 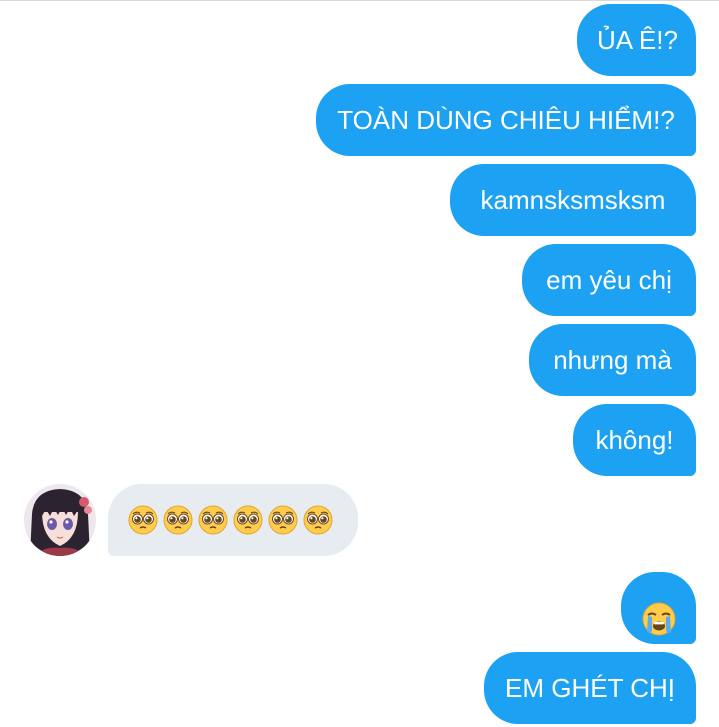 I want to click on message-bubble-sent: ỦA Ê!?, so click(x=636, y=40).